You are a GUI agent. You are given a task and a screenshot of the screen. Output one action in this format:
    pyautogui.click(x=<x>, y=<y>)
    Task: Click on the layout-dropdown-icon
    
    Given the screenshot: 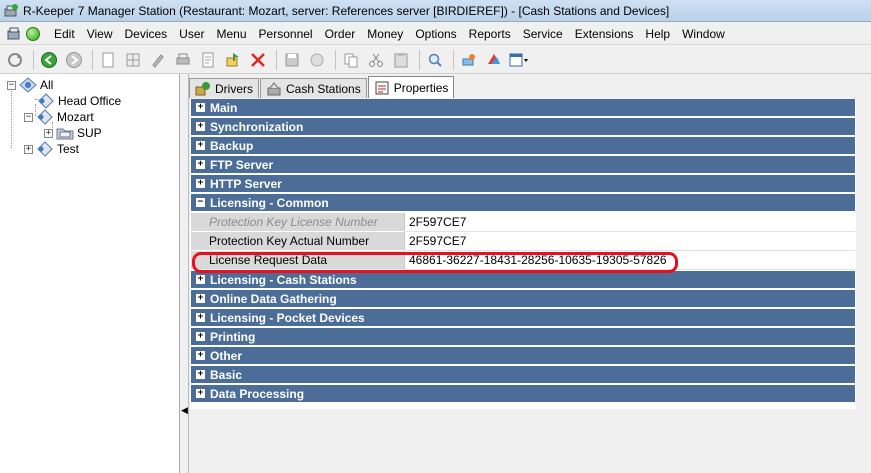 What is the action you would take?
    pyautogui.click(x=518, y=59)
    